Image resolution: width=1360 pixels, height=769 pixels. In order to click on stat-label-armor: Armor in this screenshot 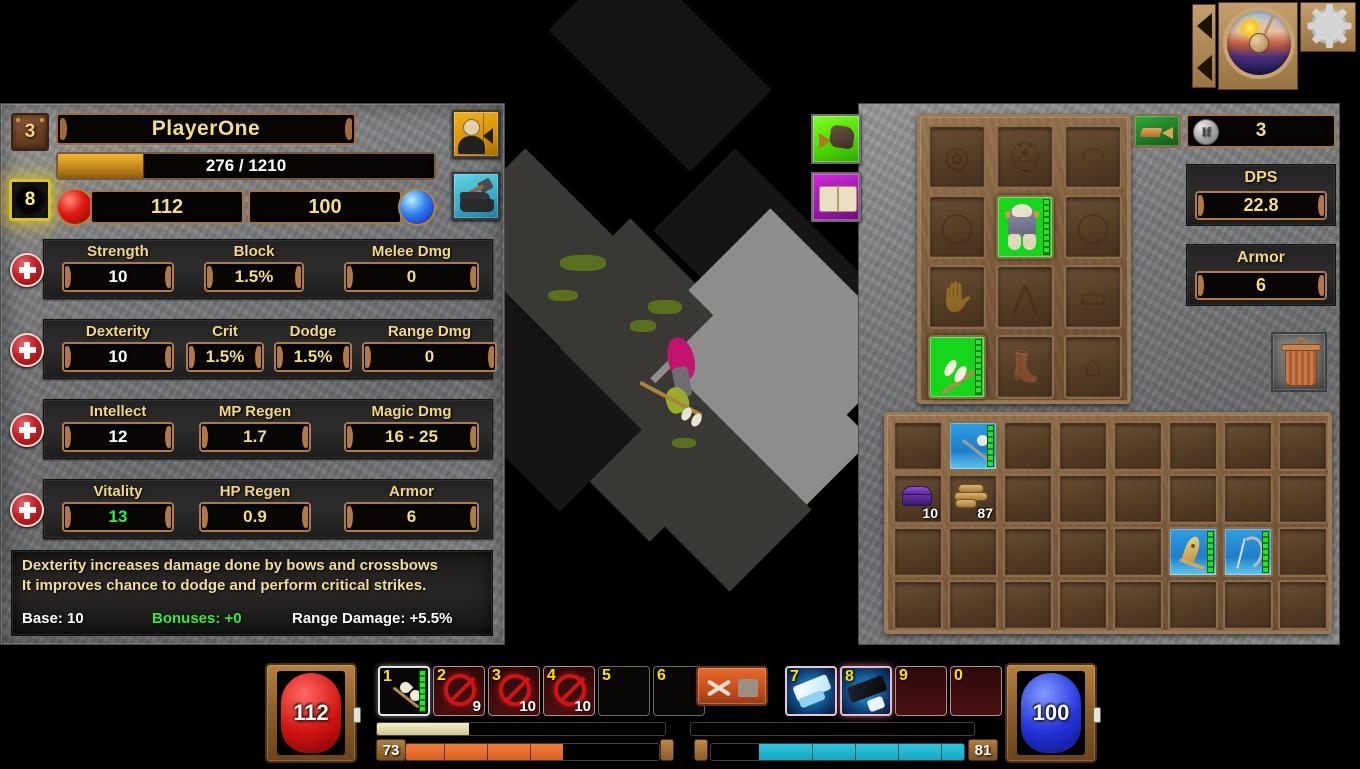, I will do `click(411, 491)`.